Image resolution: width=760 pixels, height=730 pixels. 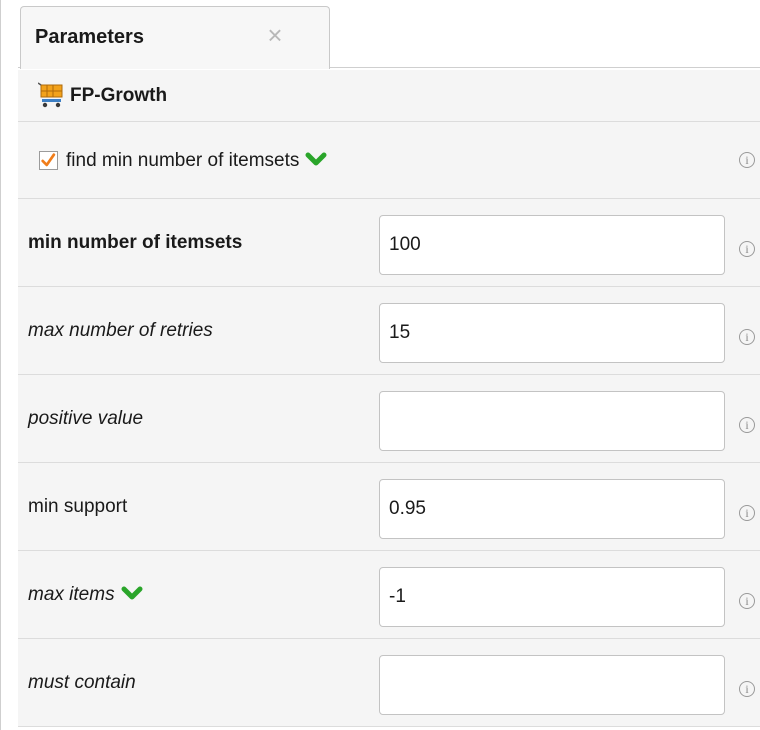 I want to click on param-row-max-number-of-retries: max number of retries i, so click(x=389, y=331).